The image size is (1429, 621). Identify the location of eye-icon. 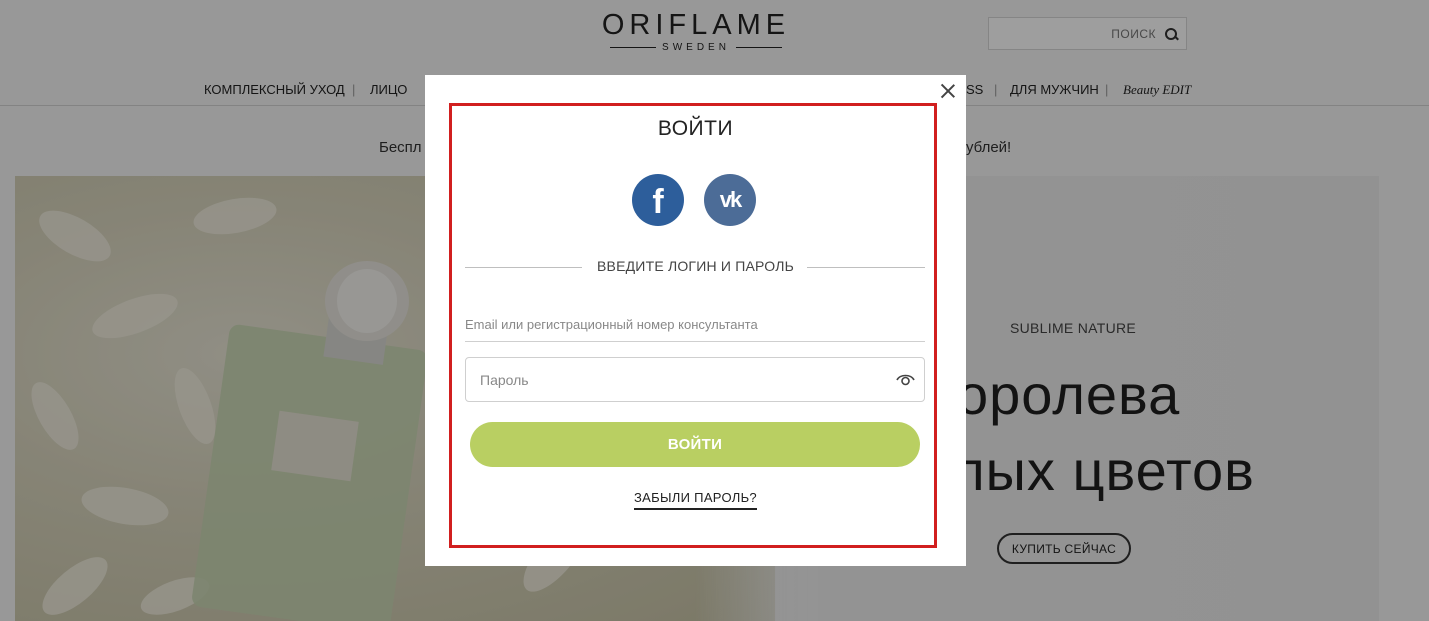
(905, 379).